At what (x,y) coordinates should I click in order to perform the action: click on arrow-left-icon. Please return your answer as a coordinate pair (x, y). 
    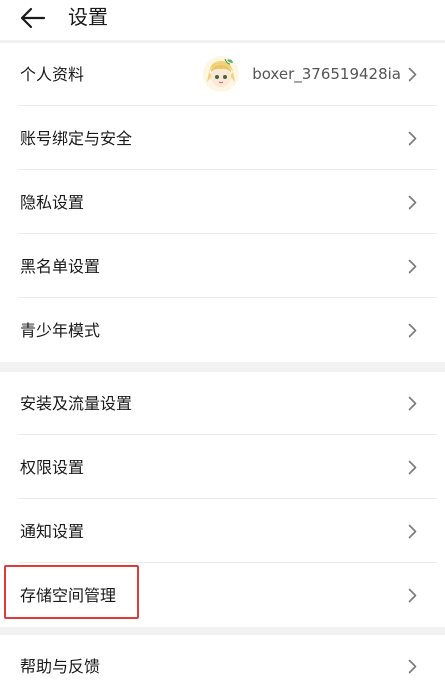
    Looking at the image, I should click on (33, 18).